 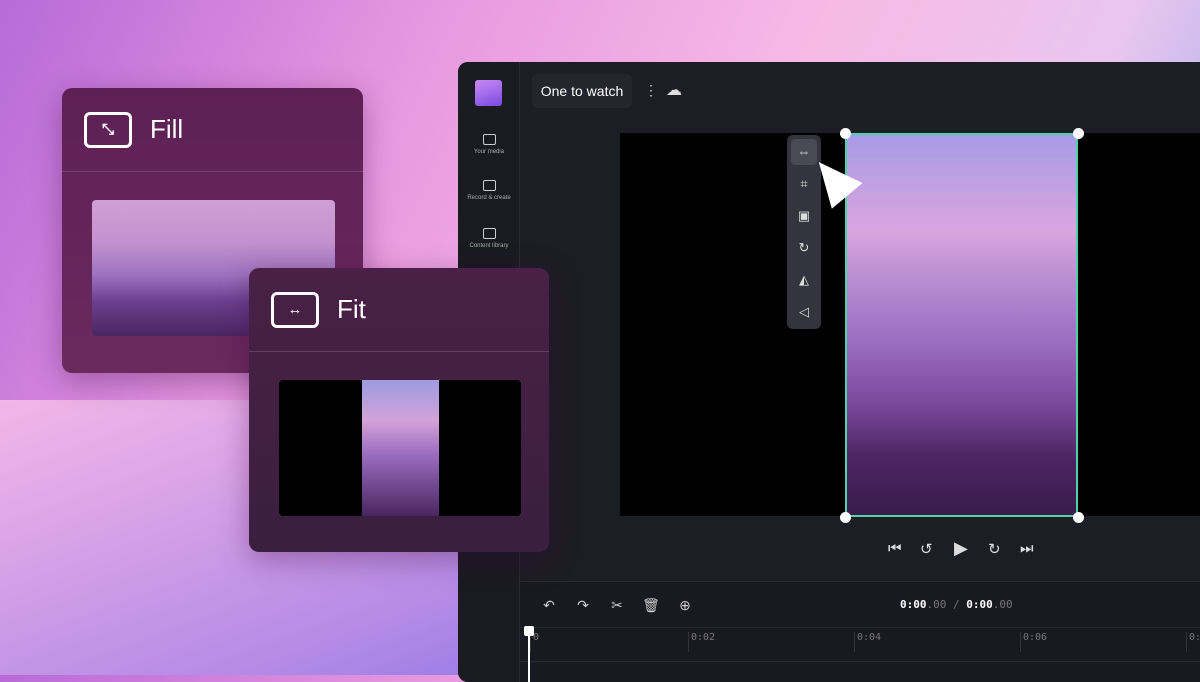 What do you see at coordinates (979, 604) in the screenshot?
I see `total-time: 0:00` at bounding box center [979, 604].